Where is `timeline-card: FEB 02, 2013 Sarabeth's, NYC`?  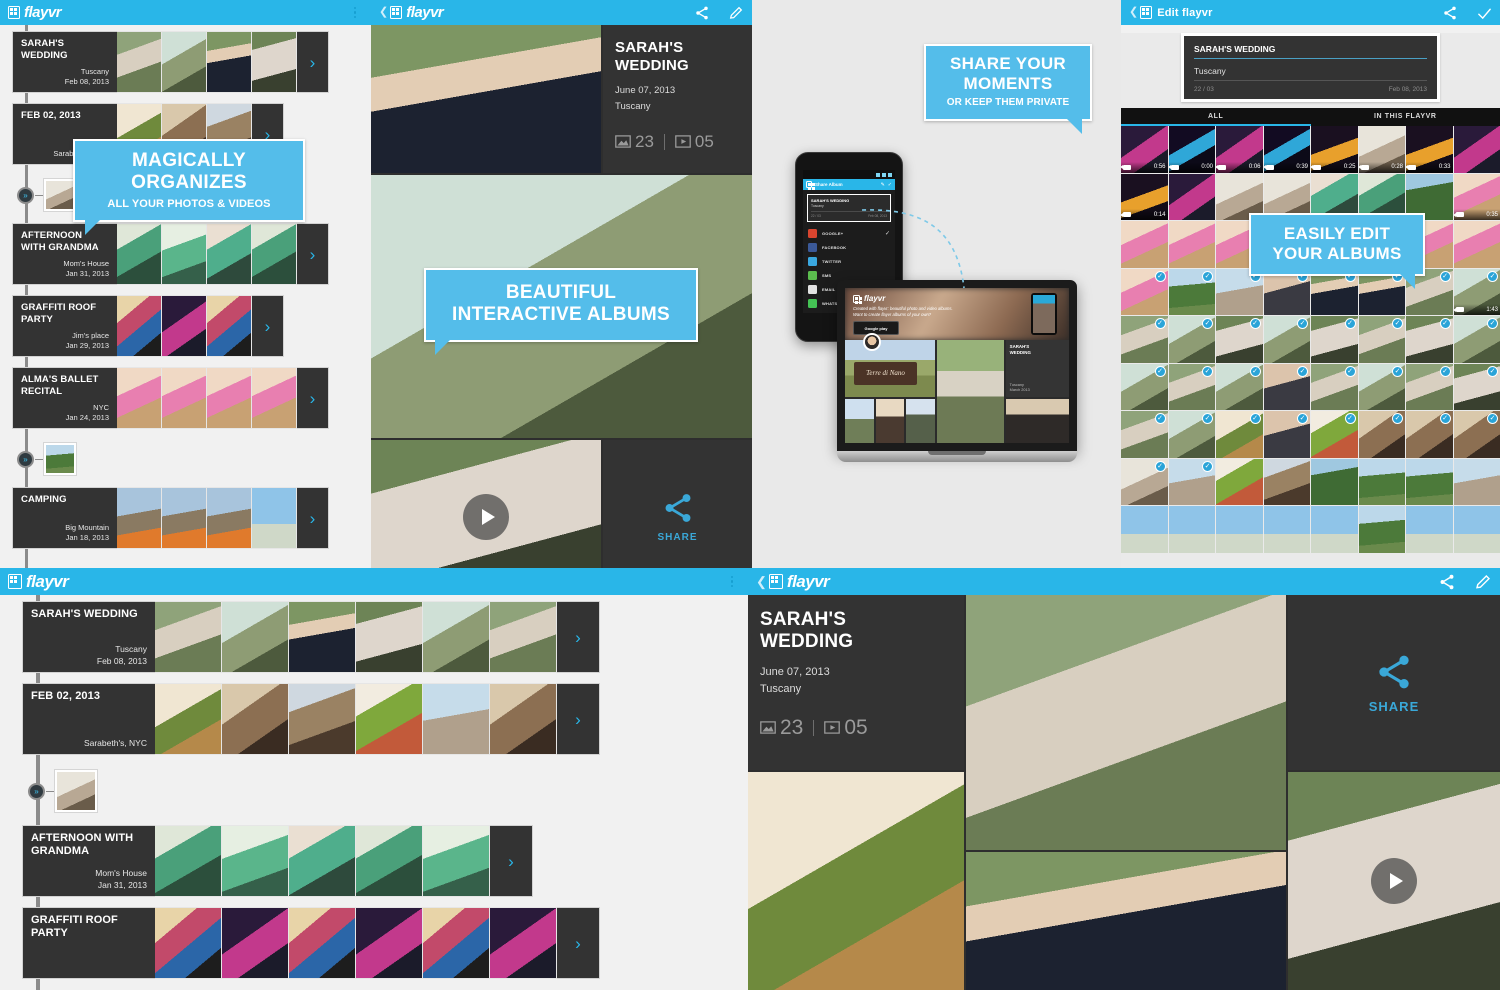 timeline-card: FEB 02, 2013 Sarabeth's, NYC is located at coordinates (88, 719).